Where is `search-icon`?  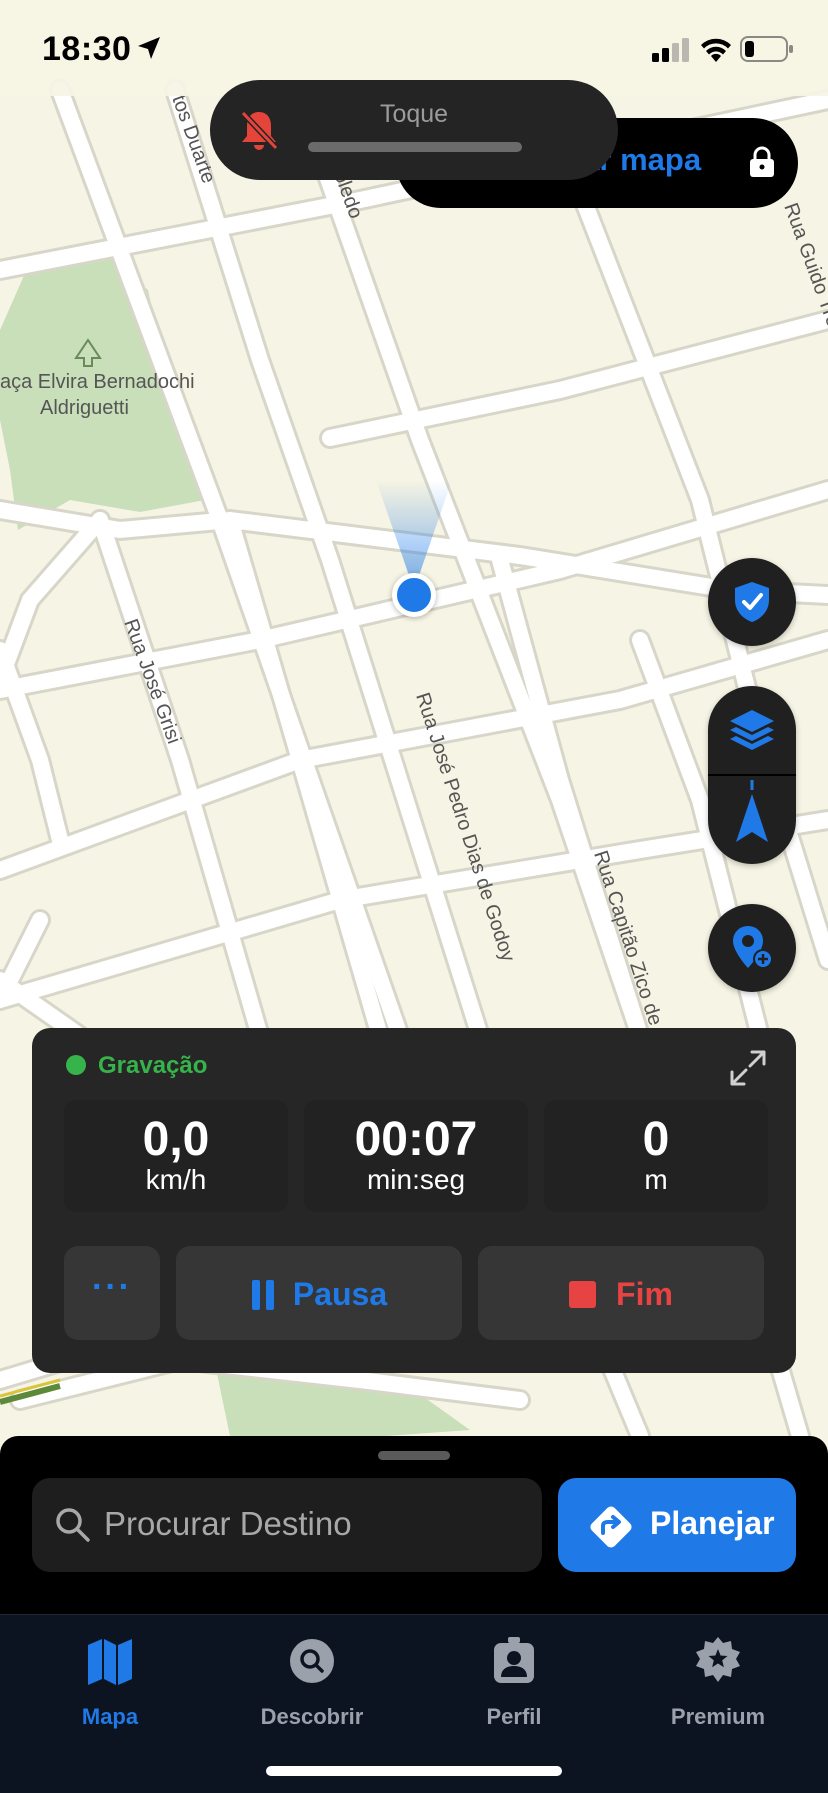
search-icon is located at coordinates (73, 1525).